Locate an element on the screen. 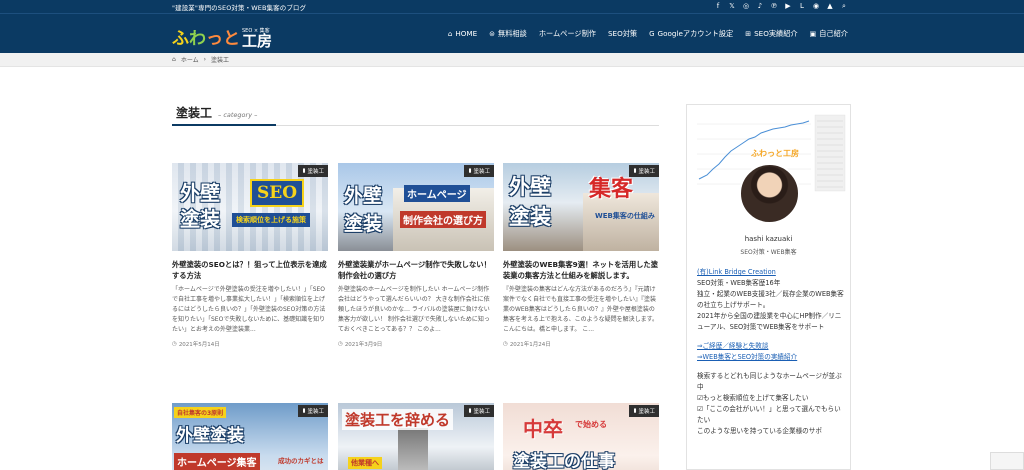  thumb-tag: 自社集客の3原則 is located at coordinates (200, 412).